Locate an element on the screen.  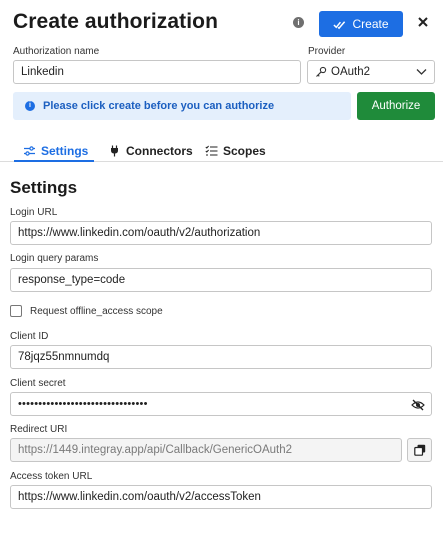
double-check-icon is located at coordinates (339, 24).